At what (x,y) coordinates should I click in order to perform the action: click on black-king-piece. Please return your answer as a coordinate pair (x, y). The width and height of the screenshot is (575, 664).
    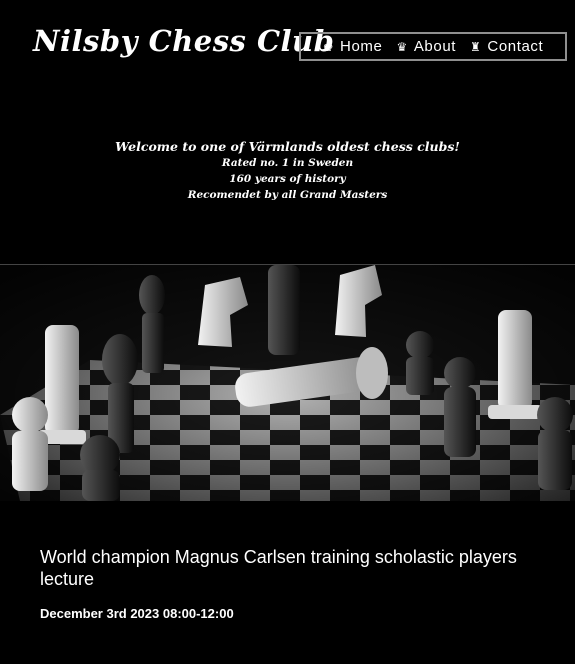
    Looking at the image, I should click on (284, 310).